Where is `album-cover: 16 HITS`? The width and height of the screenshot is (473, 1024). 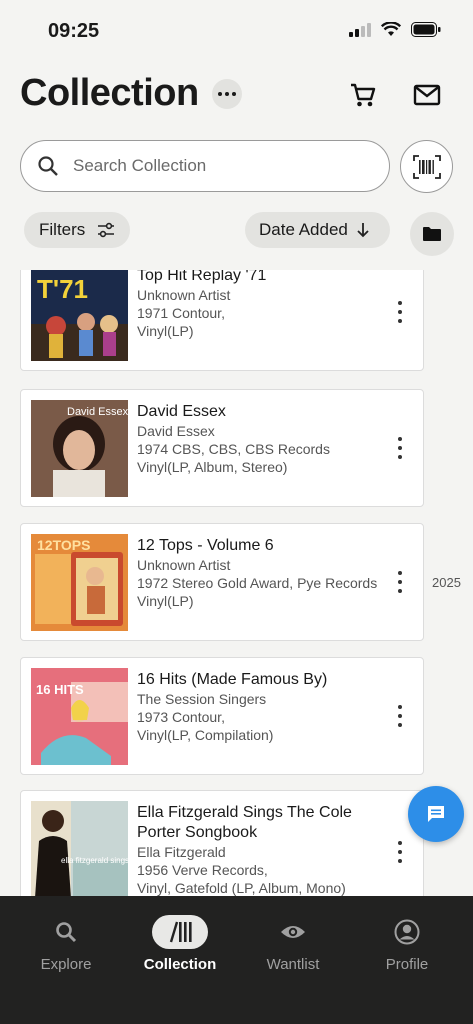
album-cover: 16 HITS is located at coordinates (79, 716).